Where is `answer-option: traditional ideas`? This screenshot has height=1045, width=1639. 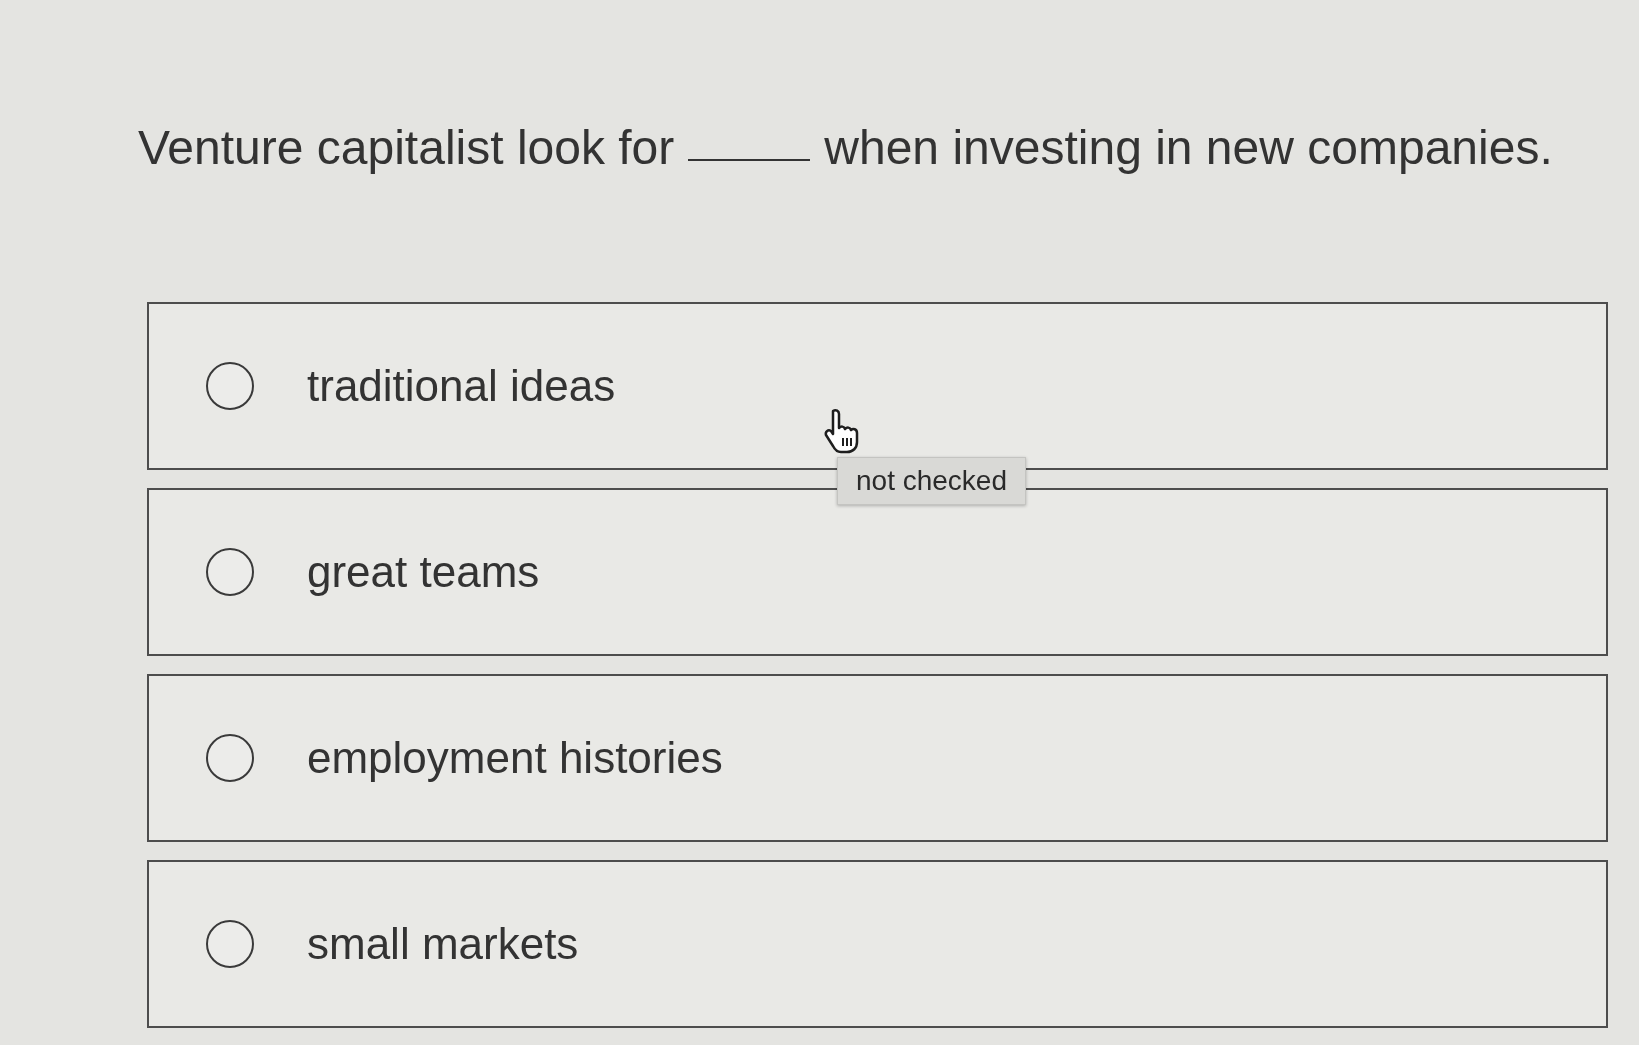
answer-option: traditional ideas is located at coordinates (877, 386).